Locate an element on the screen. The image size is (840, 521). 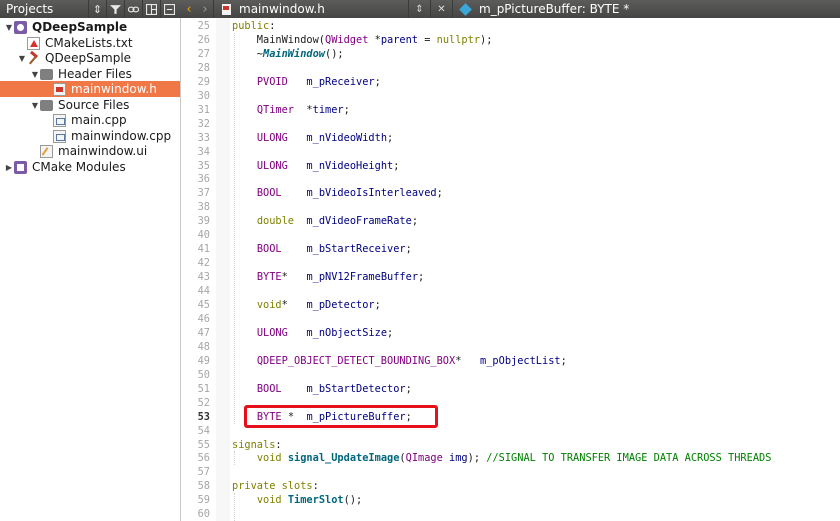
code-line: 45 void* m_pDetector; is located at coordinates (511, 305).